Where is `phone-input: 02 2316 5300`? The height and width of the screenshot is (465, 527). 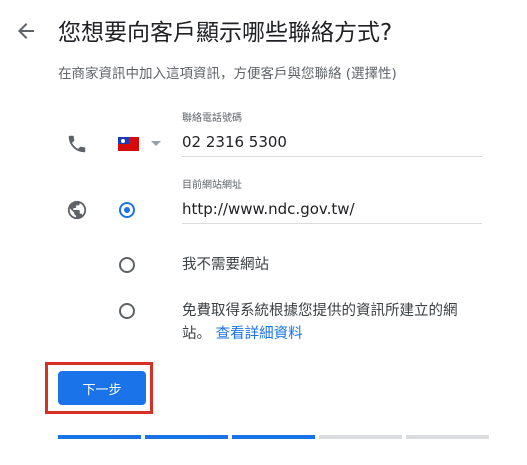
phone-input: 02 2316 5300 is located at coordinates (332, 145).